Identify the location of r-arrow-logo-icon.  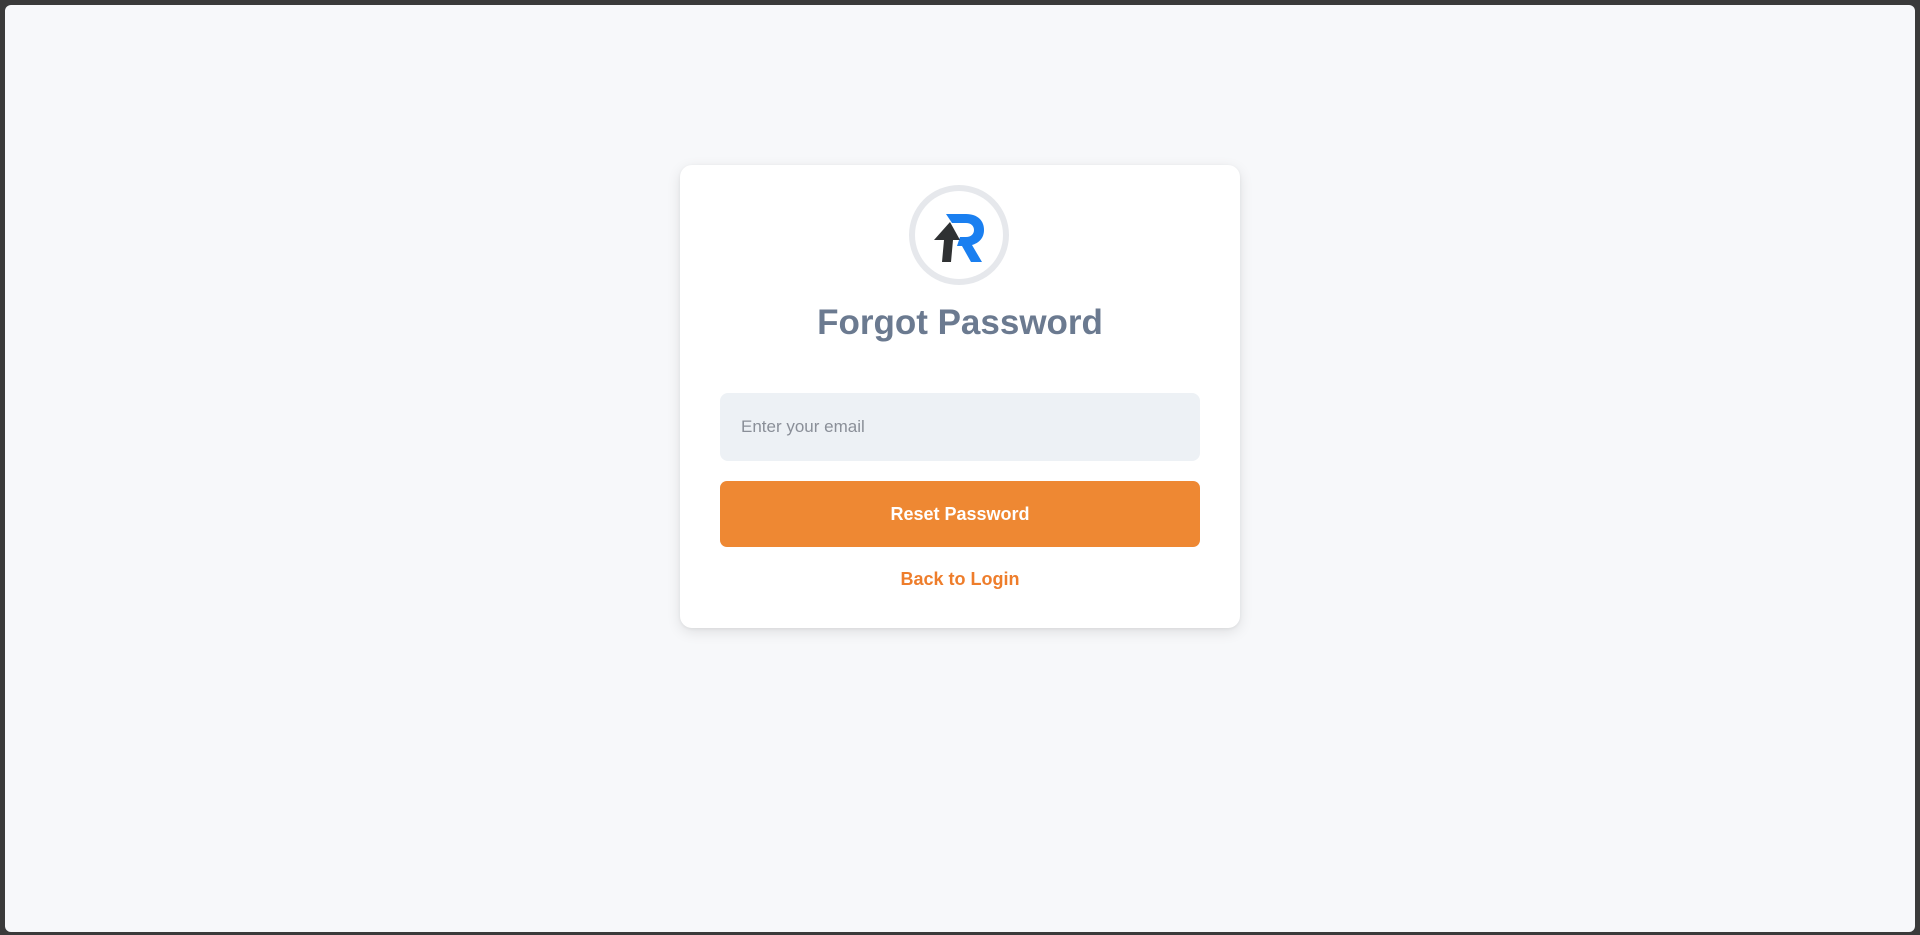
(959, 238).